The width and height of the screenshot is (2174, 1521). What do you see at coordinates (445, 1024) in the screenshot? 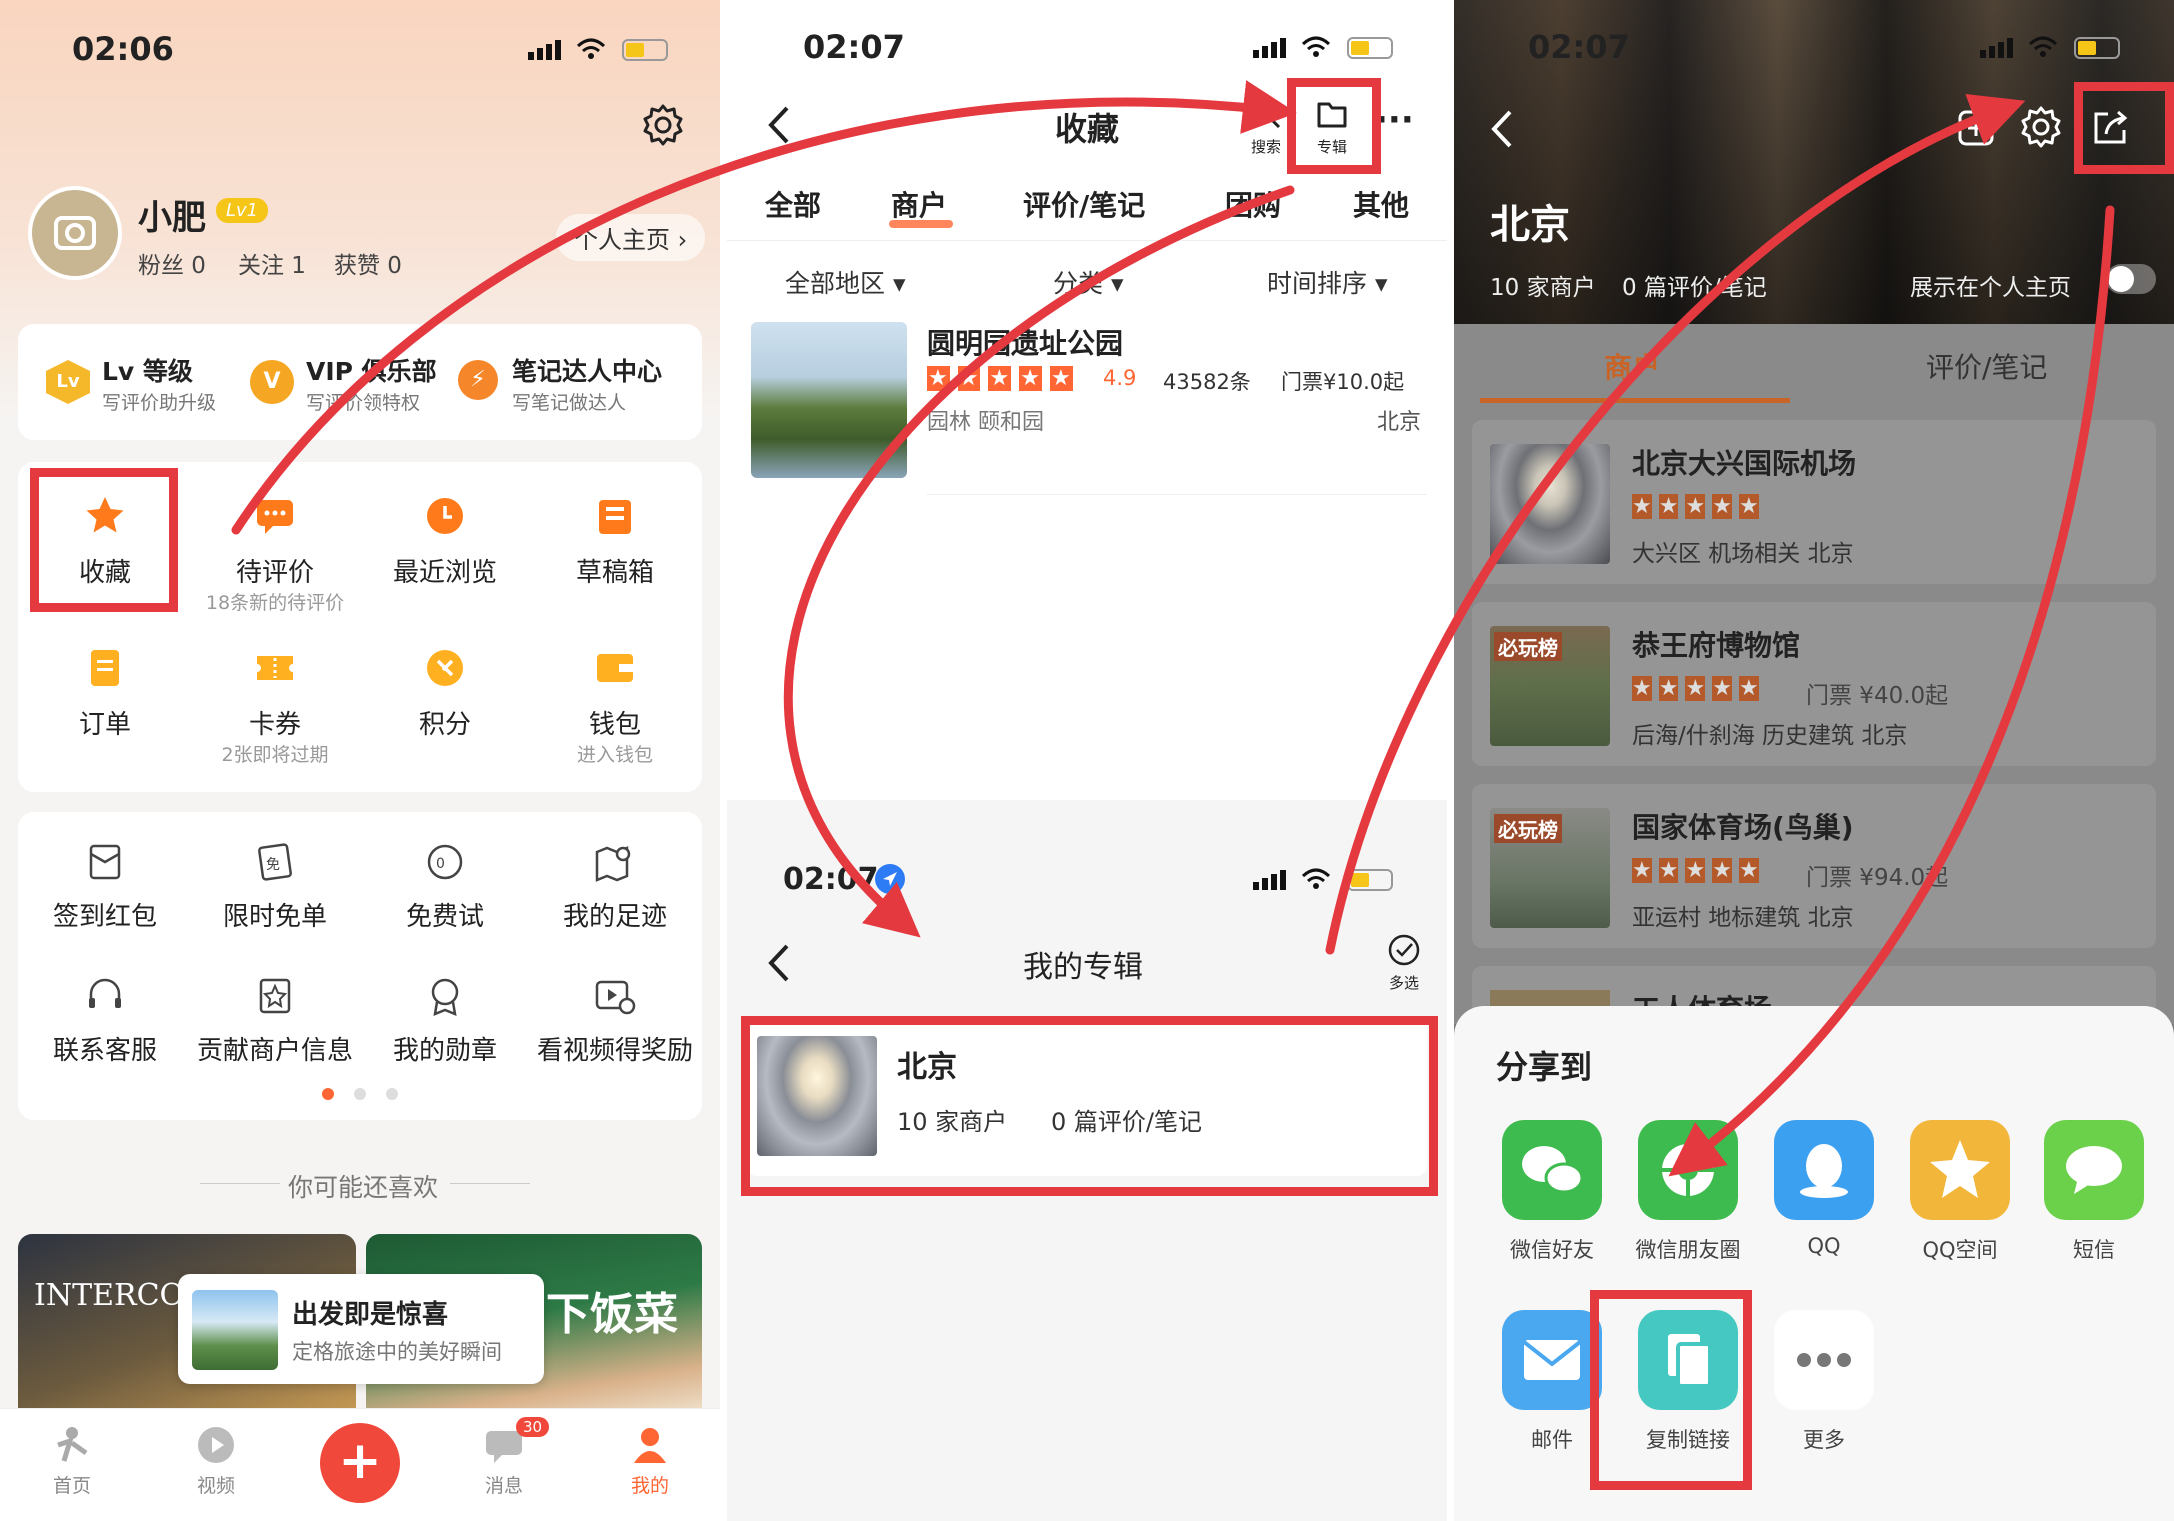
I see `service-medals: 我的勋章` at bounding box center [445, 1024].